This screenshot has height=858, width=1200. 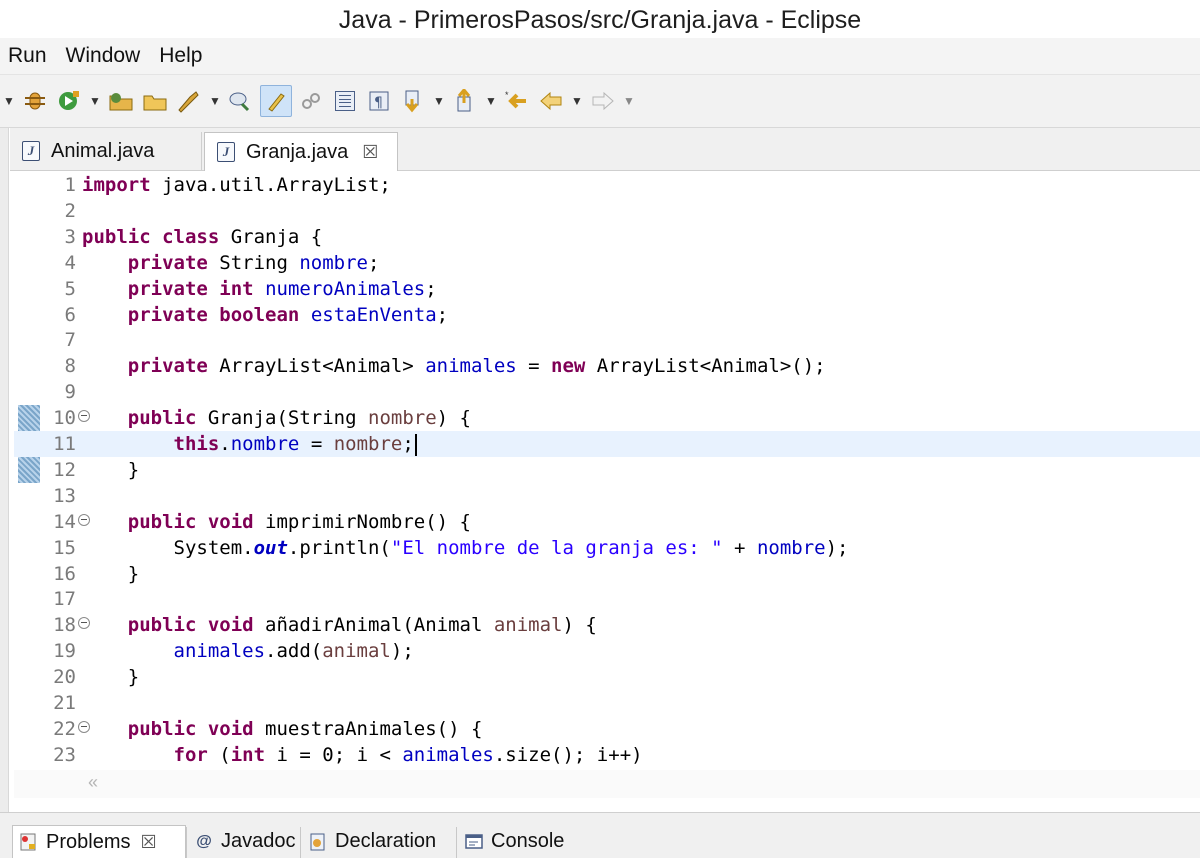 What do you see at coordinates (607, 651) in the screenshot?
I see `code-line: 19 animales.add(animal);` at bounding box center [607, 651].